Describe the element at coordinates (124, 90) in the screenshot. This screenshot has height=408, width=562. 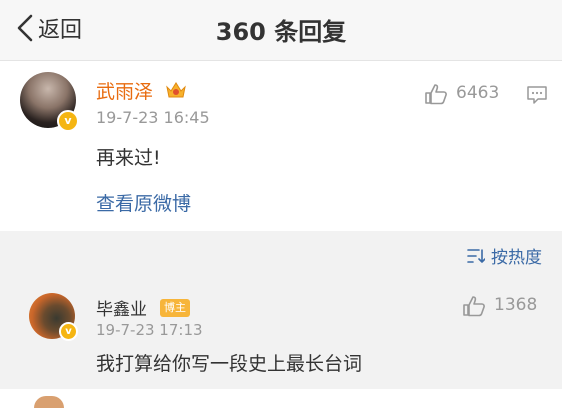
I see `username: 武雨泽` at that location.